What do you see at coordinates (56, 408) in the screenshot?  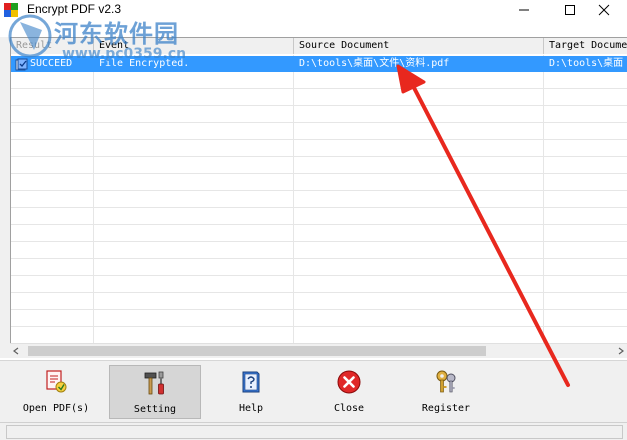 I see `open-pdf-label: Open PDF(s)` at bounding box center [56, 408].